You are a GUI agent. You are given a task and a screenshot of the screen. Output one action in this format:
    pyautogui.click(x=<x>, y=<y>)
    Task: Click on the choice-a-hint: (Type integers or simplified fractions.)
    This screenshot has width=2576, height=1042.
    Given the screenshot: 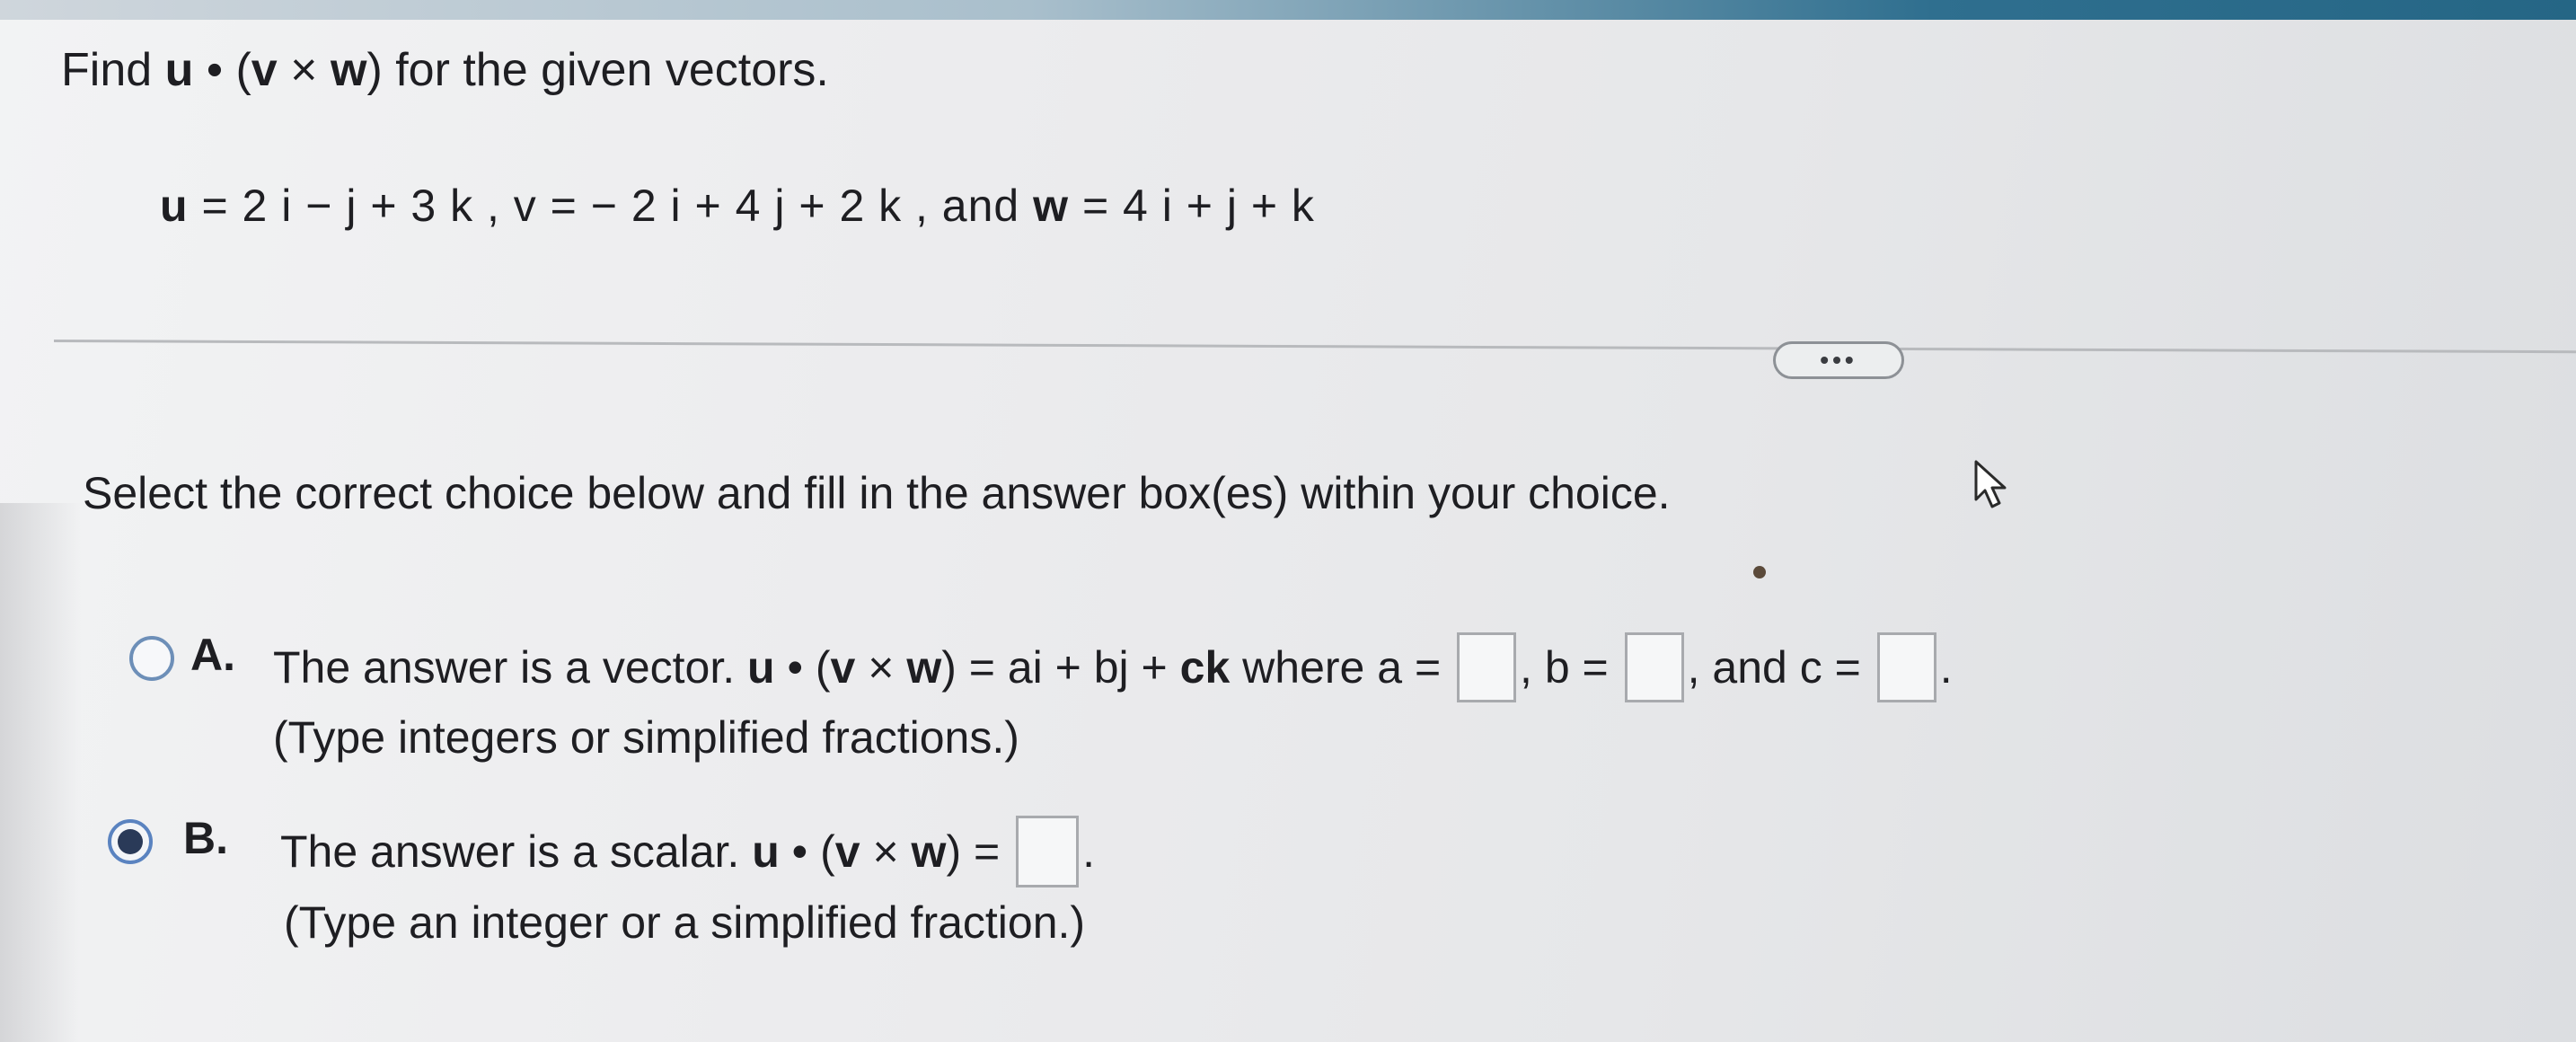 What is the action you would take?
    pyautogui.click(x=646, y=737)
    